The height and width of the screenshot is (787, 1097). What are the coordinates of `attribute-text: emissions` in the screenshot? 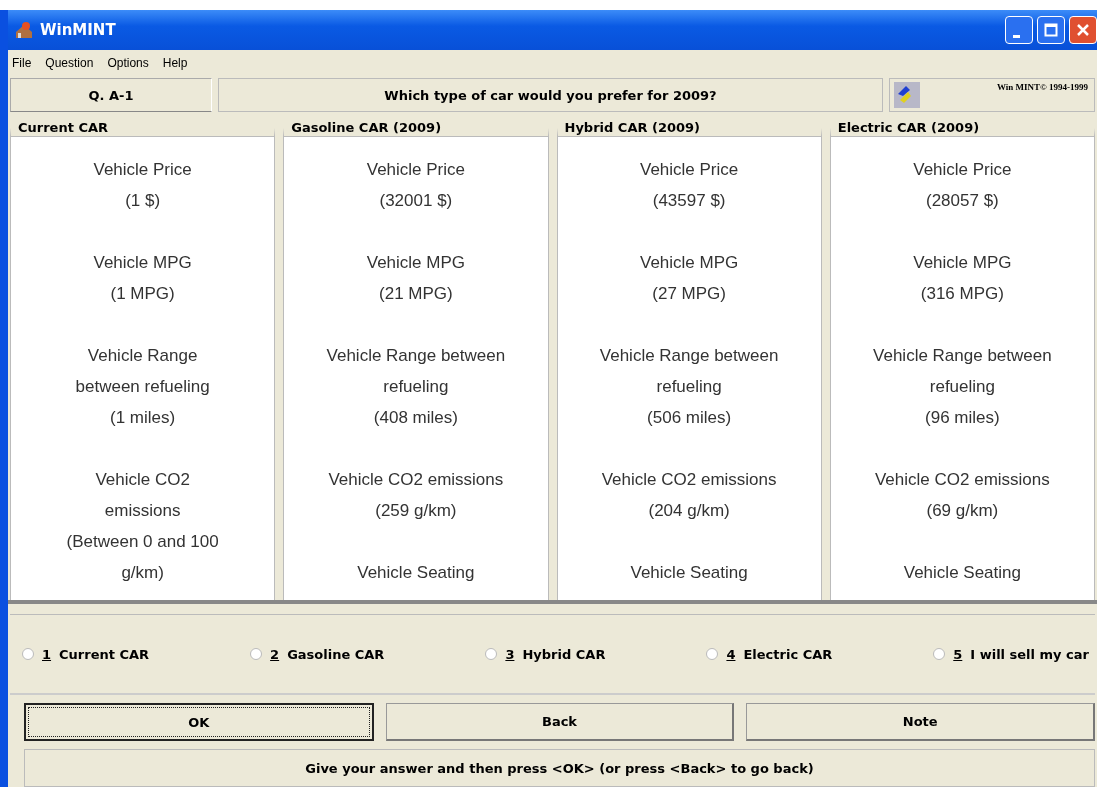 It's located at (142, 511).